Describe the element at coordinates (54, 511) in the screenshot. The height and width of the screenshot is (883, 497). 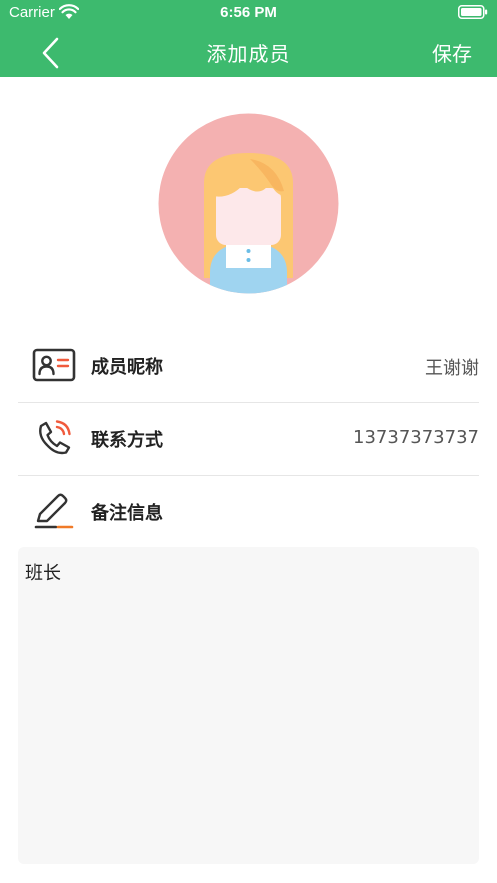
I see `edit-pen-icon` at that location.